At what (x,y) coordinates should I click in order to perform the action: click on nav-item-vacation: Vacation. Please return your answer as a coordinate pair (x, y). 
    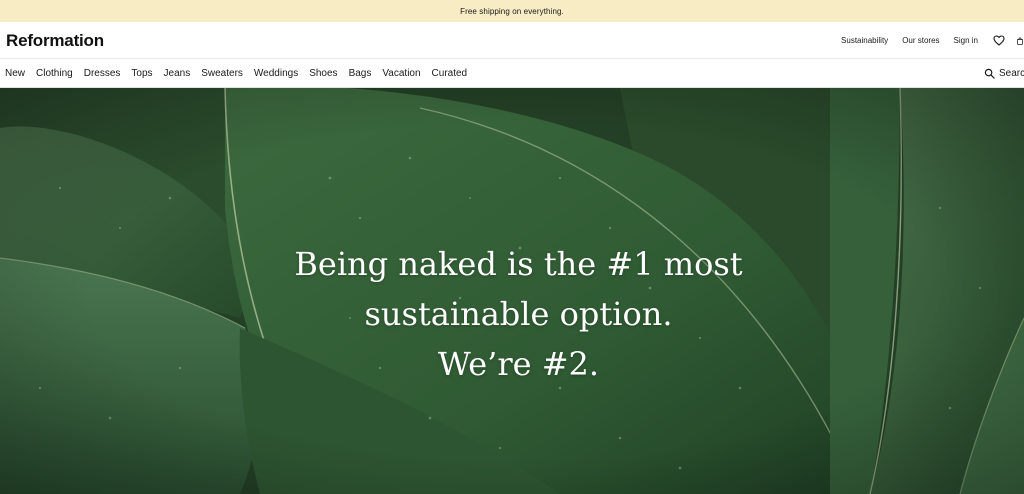
    Looking at the image, I should click on (401, 73).